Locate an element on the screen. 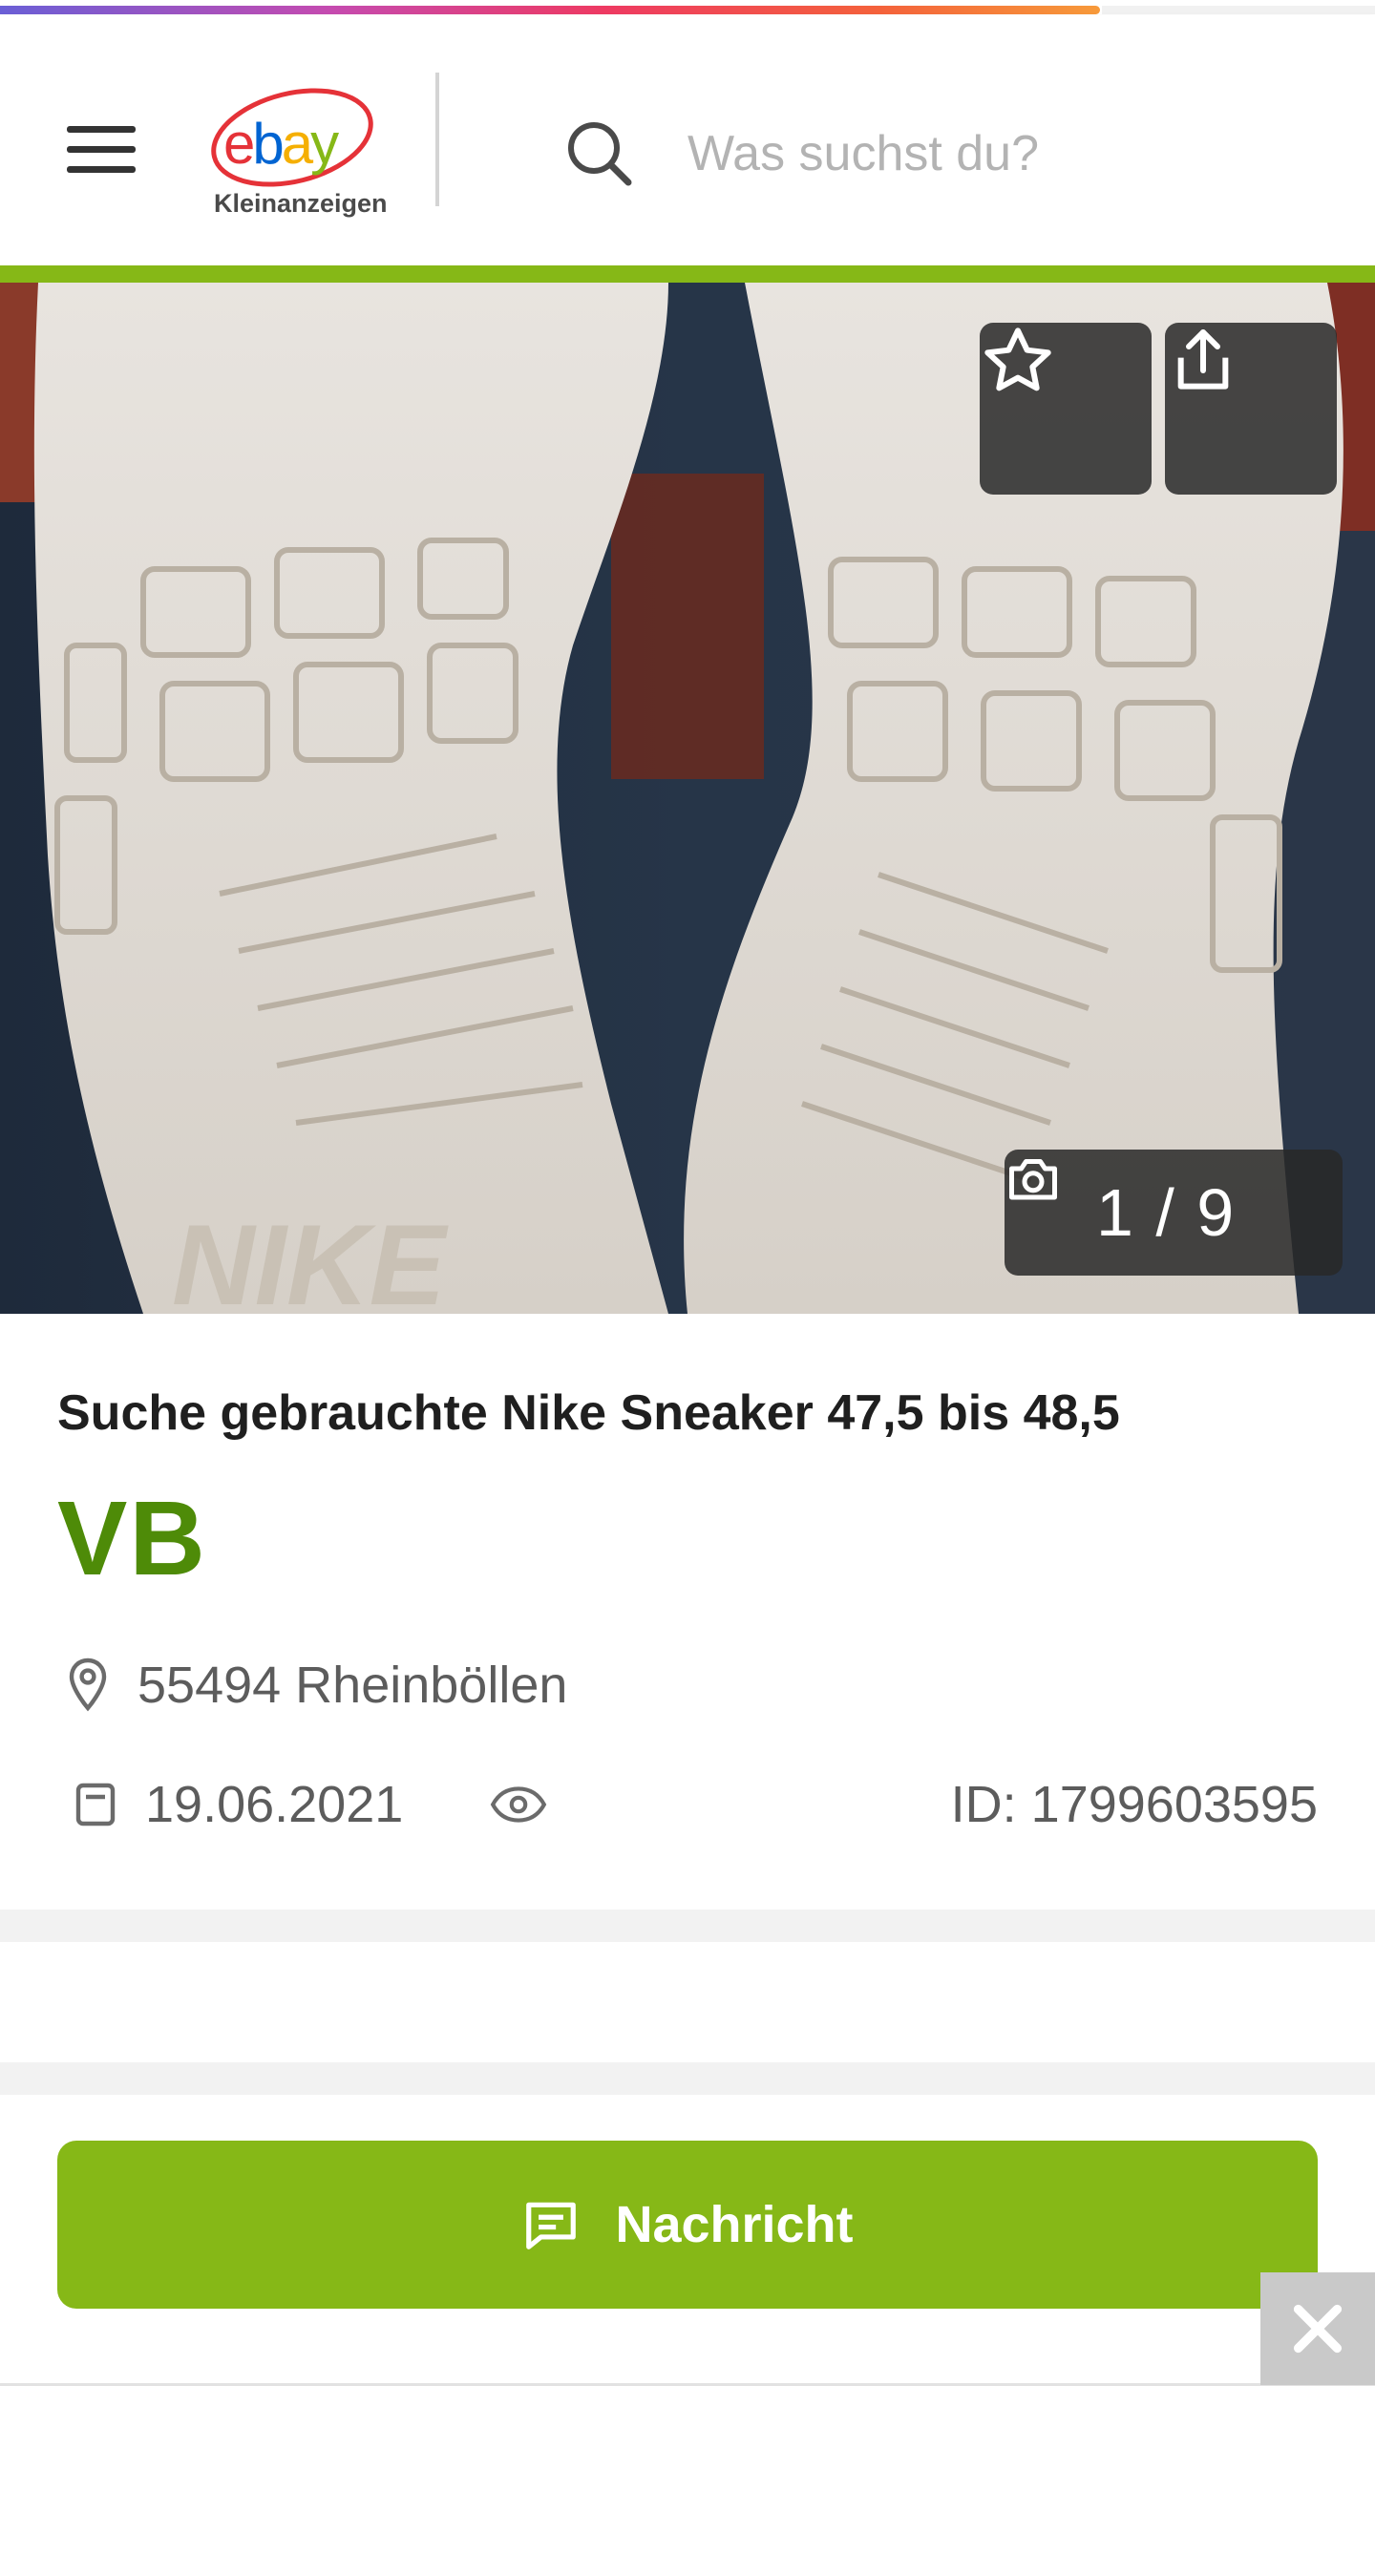  listing-meta: 19.06.2021 ID: 1799603595 is located at coordinates (687, 1804).